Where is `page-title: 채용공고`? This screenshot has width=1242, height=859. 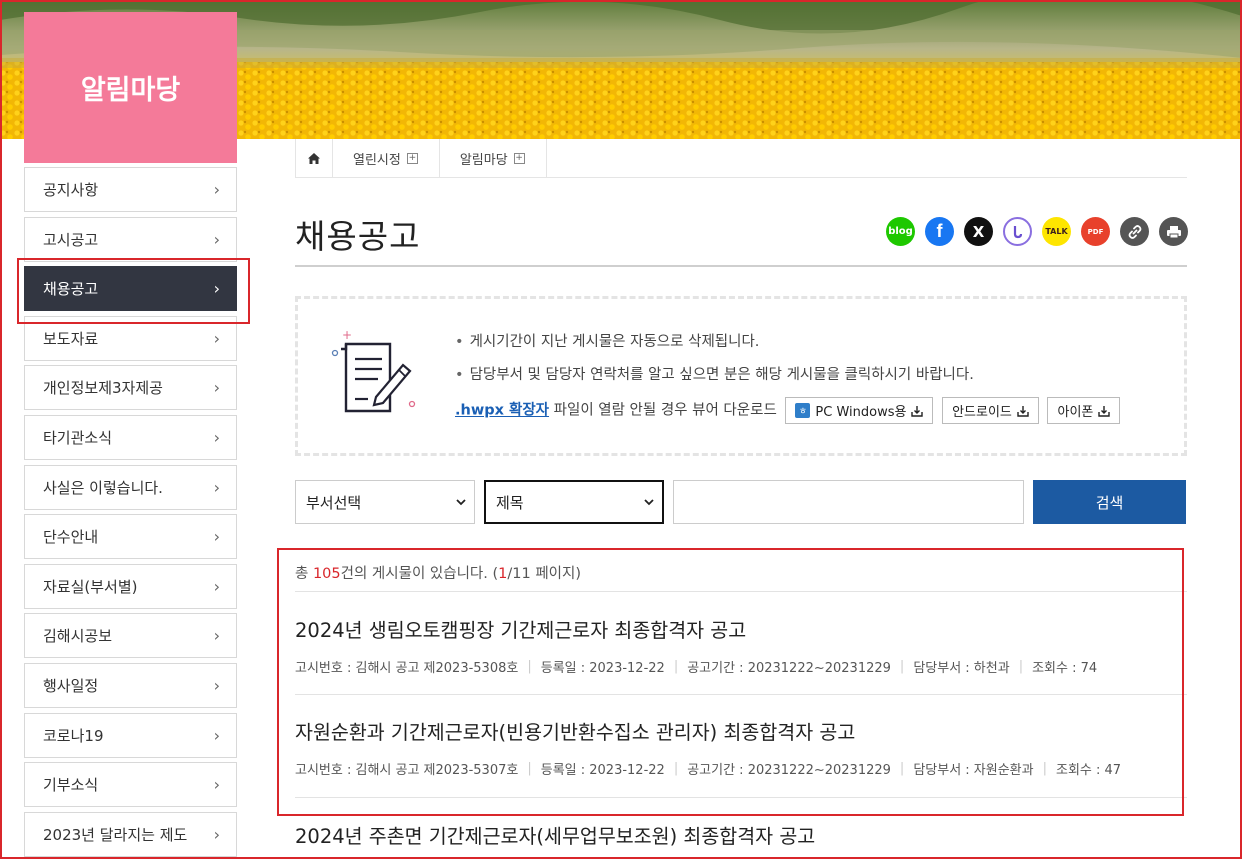
page-title: 채용공고 is located at coordinates (358, 236).